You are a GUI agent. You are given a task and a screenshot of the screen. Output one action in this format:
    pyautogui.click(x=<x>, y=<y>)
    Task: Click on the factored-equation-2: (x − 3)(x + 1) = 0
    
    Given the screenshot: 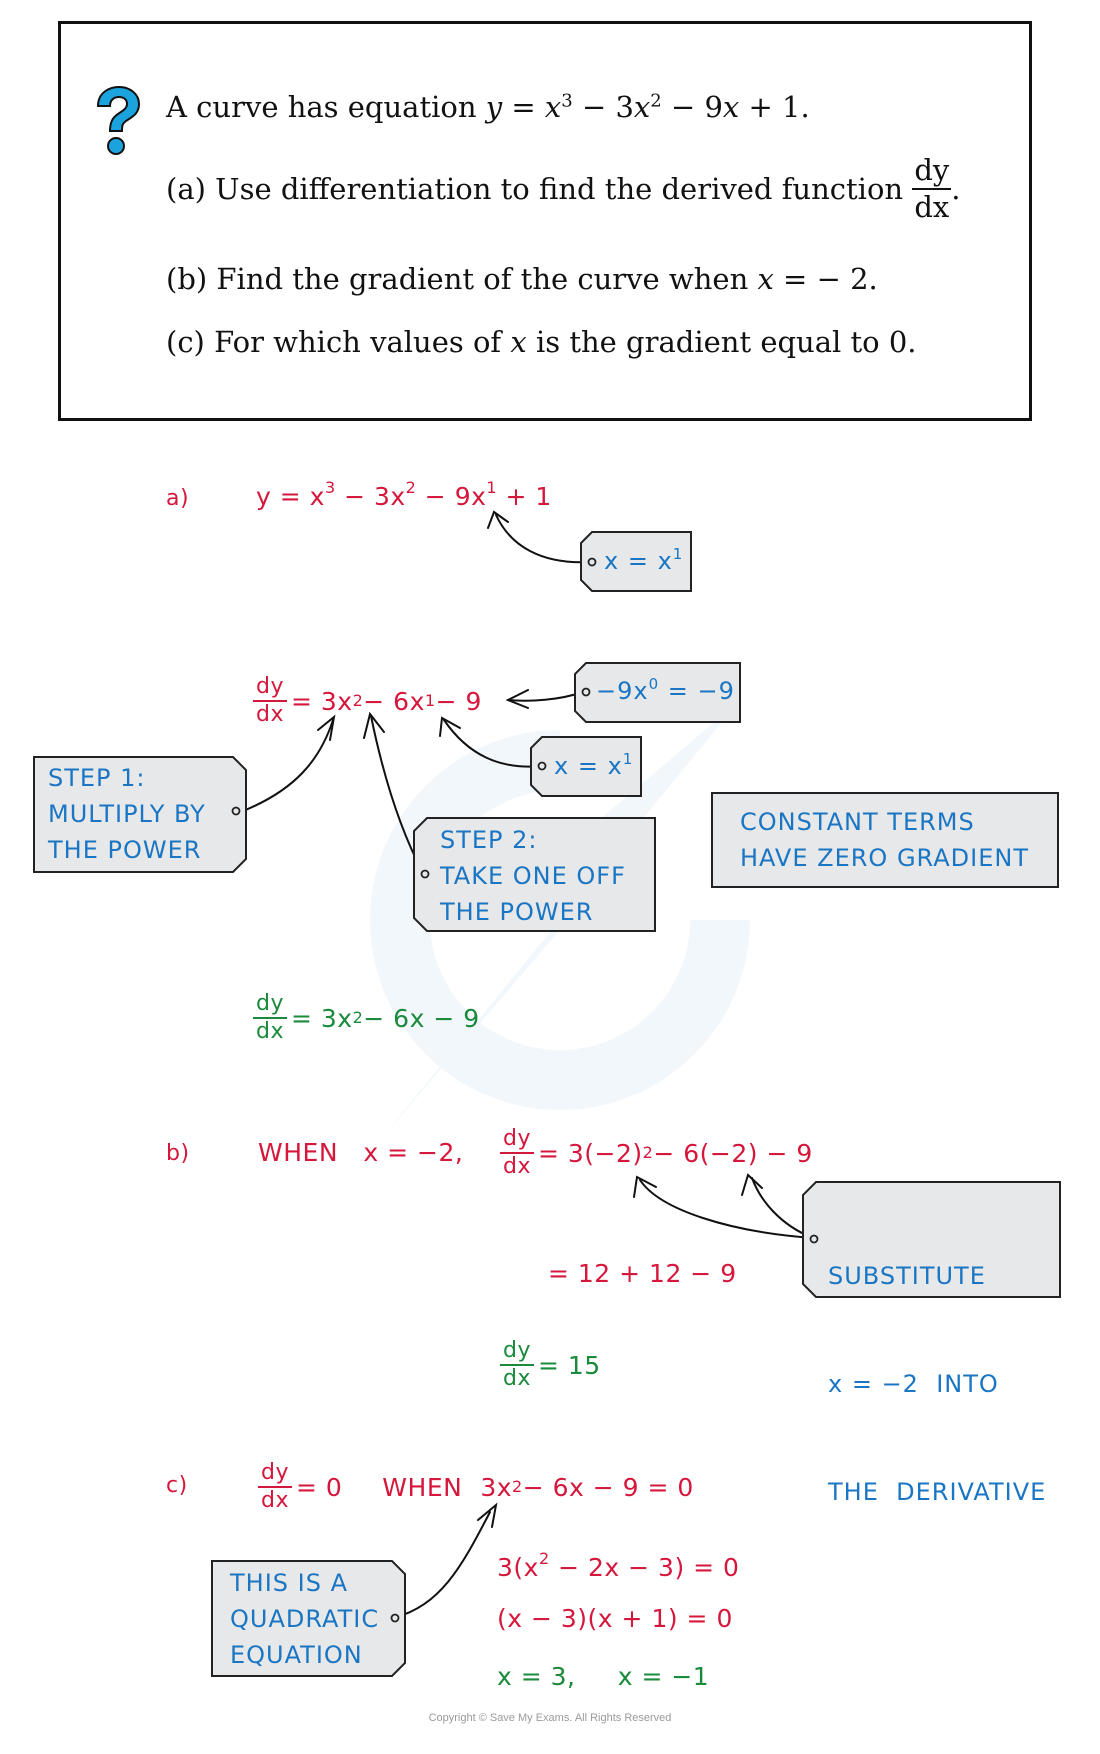 What is the action you would take?
    pyautogui.click(x=615, y=1618)
    